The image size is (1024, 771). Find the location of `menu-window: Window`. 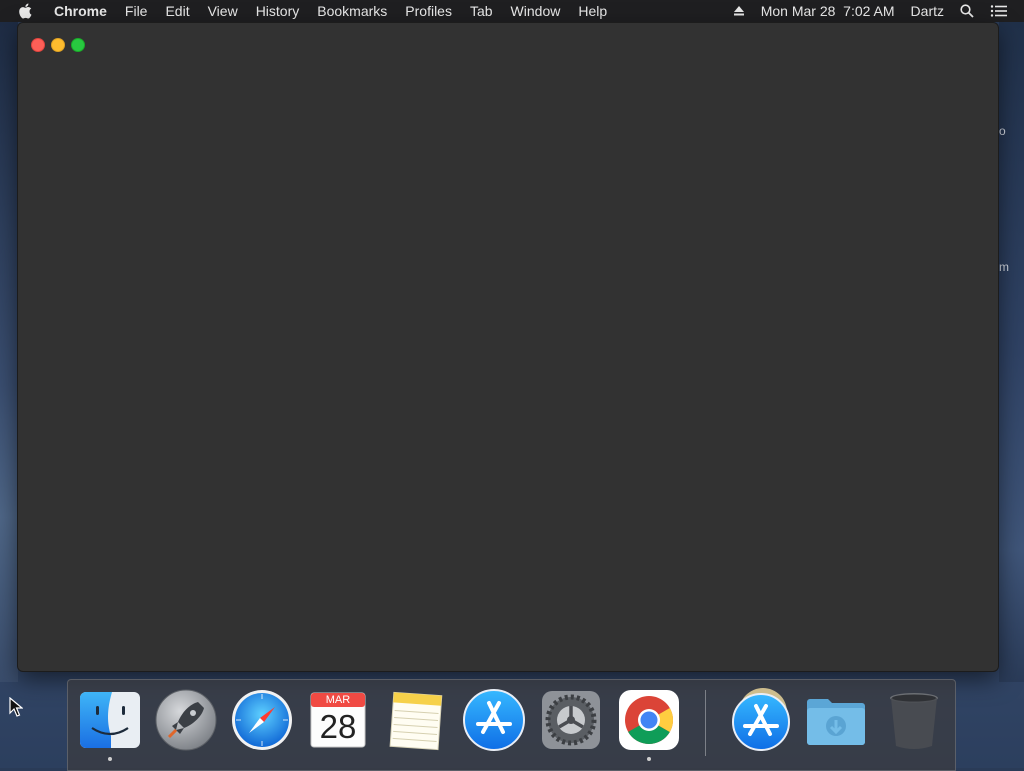

menu-window: Window is located at coordinates (536, 11).